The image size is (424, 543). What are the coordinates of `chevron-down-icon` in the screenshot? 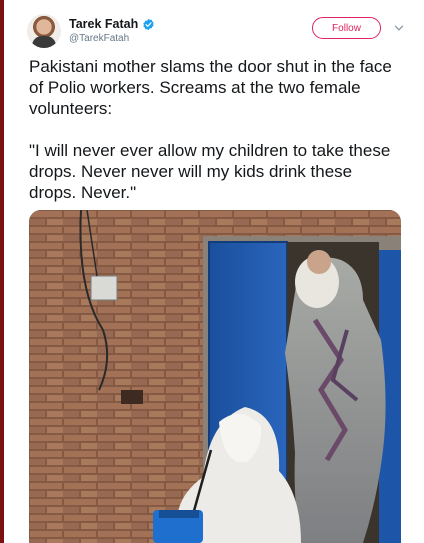 It's located at (399, 28).